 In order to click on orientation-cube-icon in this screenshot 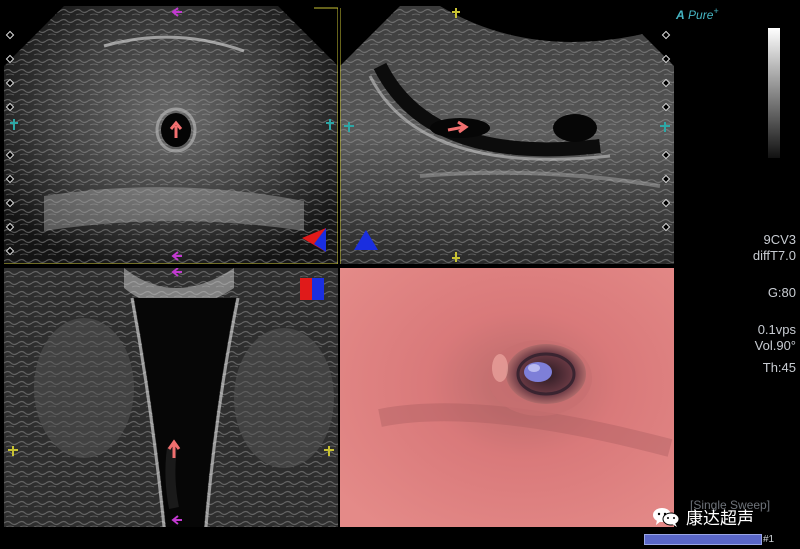, I will do `click(312, 289)`.